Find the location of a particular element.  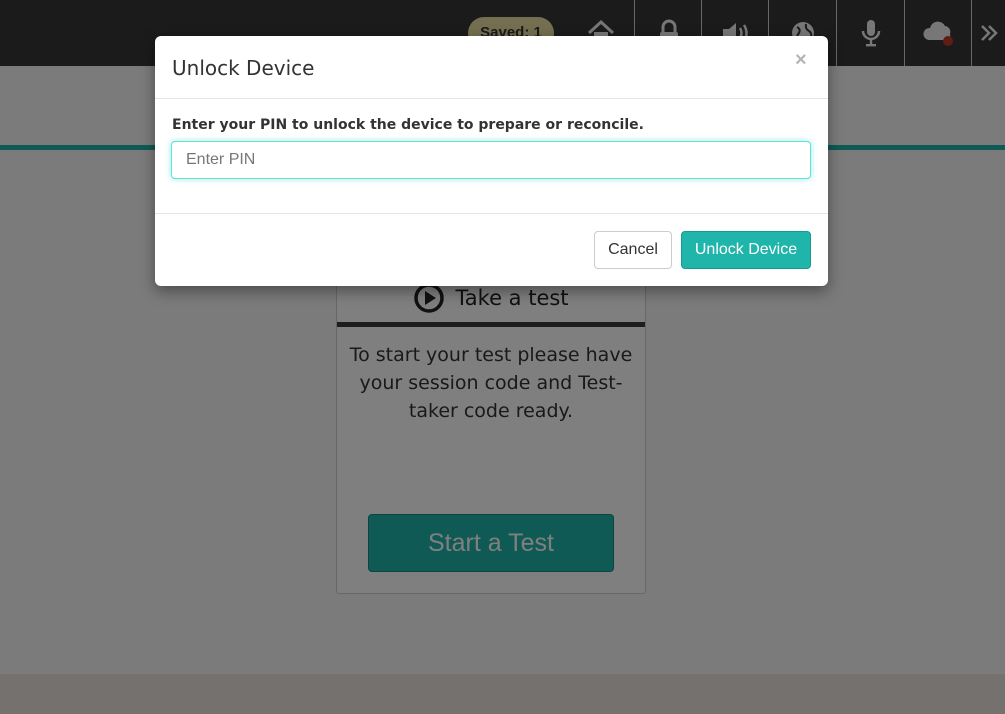

unlock-device-button: Unlock Device is located at coordinates (746, 250).